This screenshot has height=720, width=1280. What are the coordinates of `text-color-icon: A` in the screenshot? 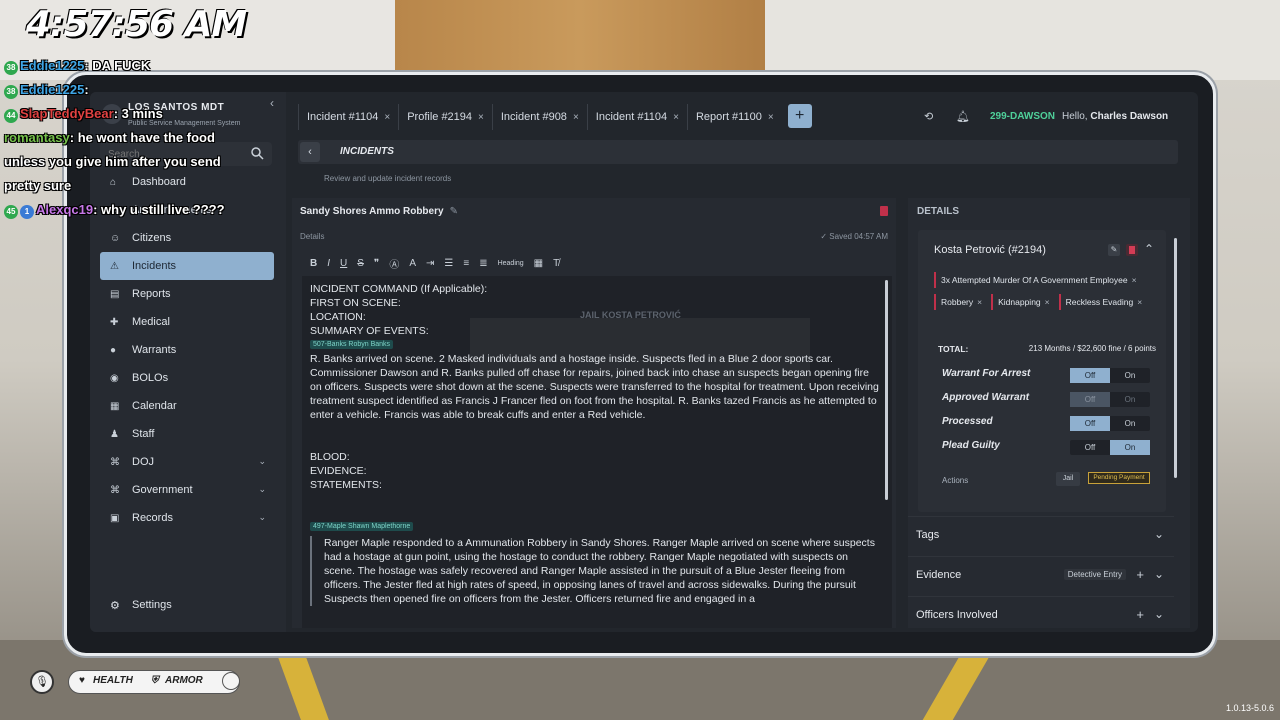 It's located at (412, 263).